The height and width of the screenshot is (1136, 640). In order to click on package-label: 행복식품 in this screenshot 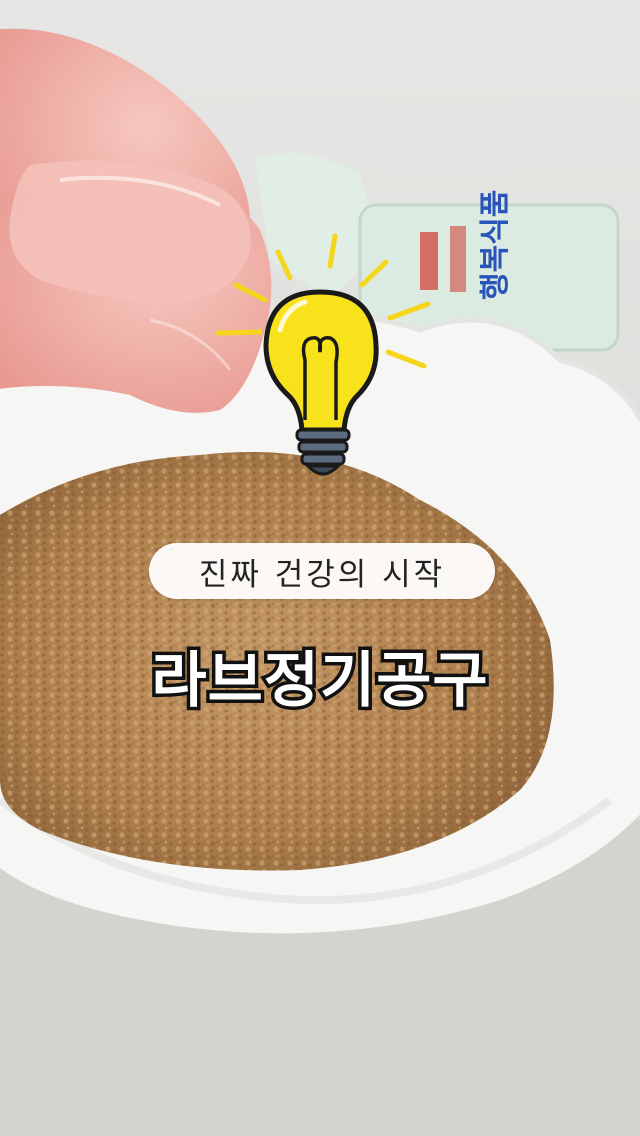, I will do `click(495, 245)`.